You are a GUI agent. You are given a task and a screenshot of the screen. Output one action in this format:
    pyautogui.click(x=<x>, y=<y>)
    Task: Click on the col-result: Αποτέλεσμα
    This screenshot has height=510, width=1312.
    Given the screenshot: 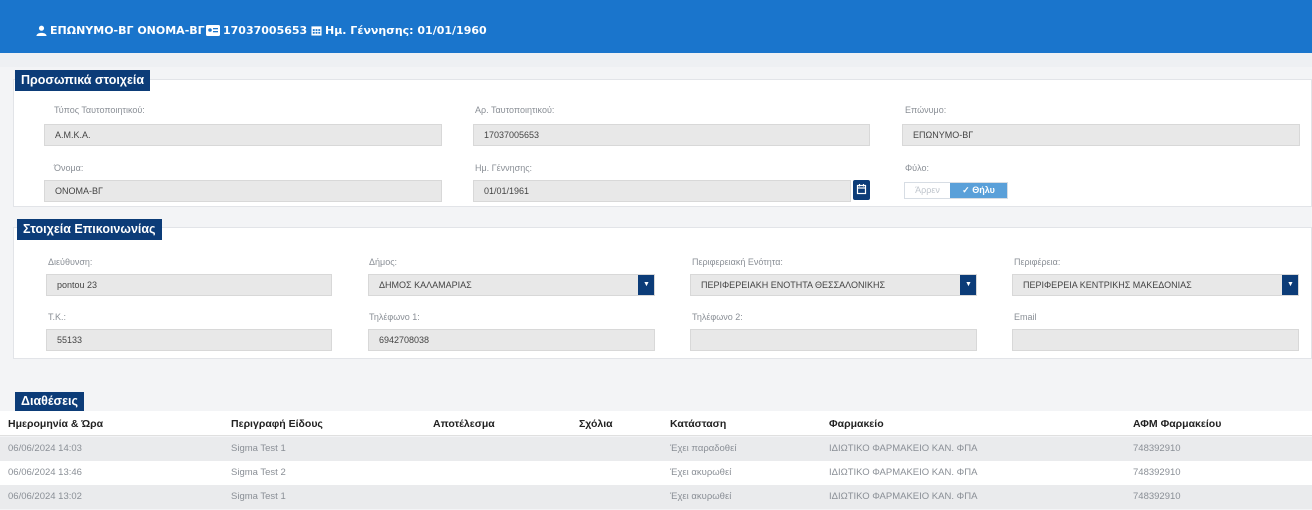 What is the action you would take?
    pyautogui.click(x=464, y=424)
    